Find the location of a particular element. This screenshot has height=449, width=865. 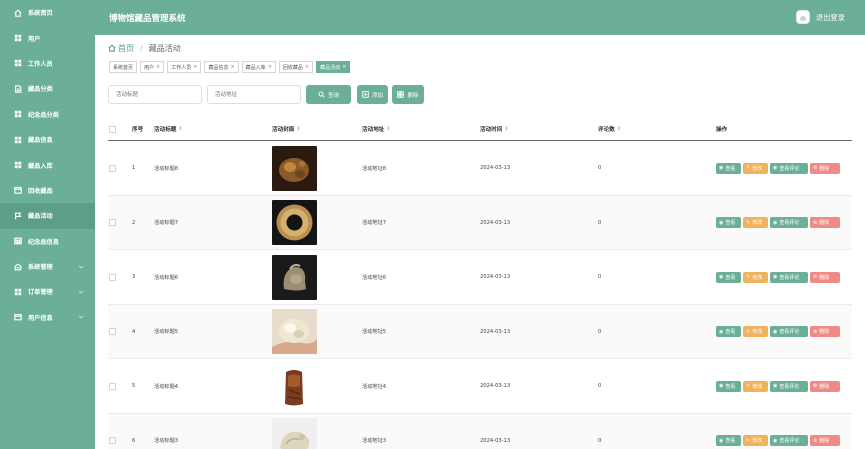

avatar is located at coordinates (803, 17).